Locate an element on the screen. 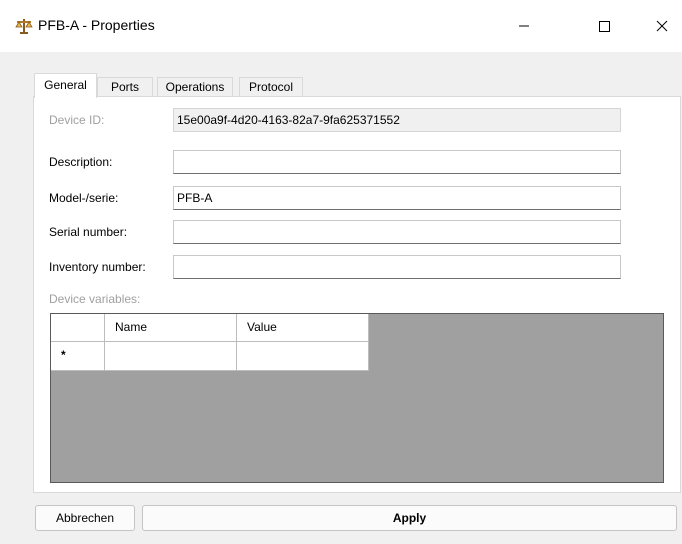  description-field is located at coordinates (397, 162).